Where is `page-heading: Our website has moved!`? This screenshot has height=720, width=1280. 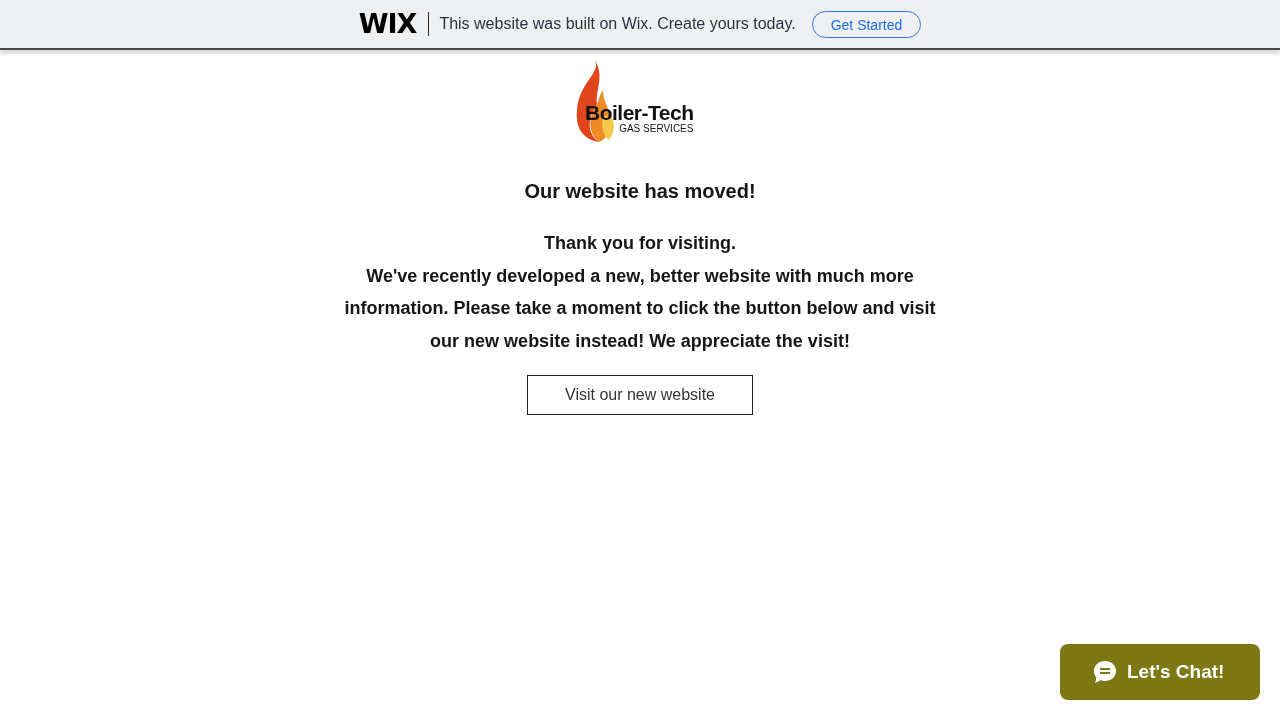
page-heading: Our website has moved! is located at coordinates (640, 191).